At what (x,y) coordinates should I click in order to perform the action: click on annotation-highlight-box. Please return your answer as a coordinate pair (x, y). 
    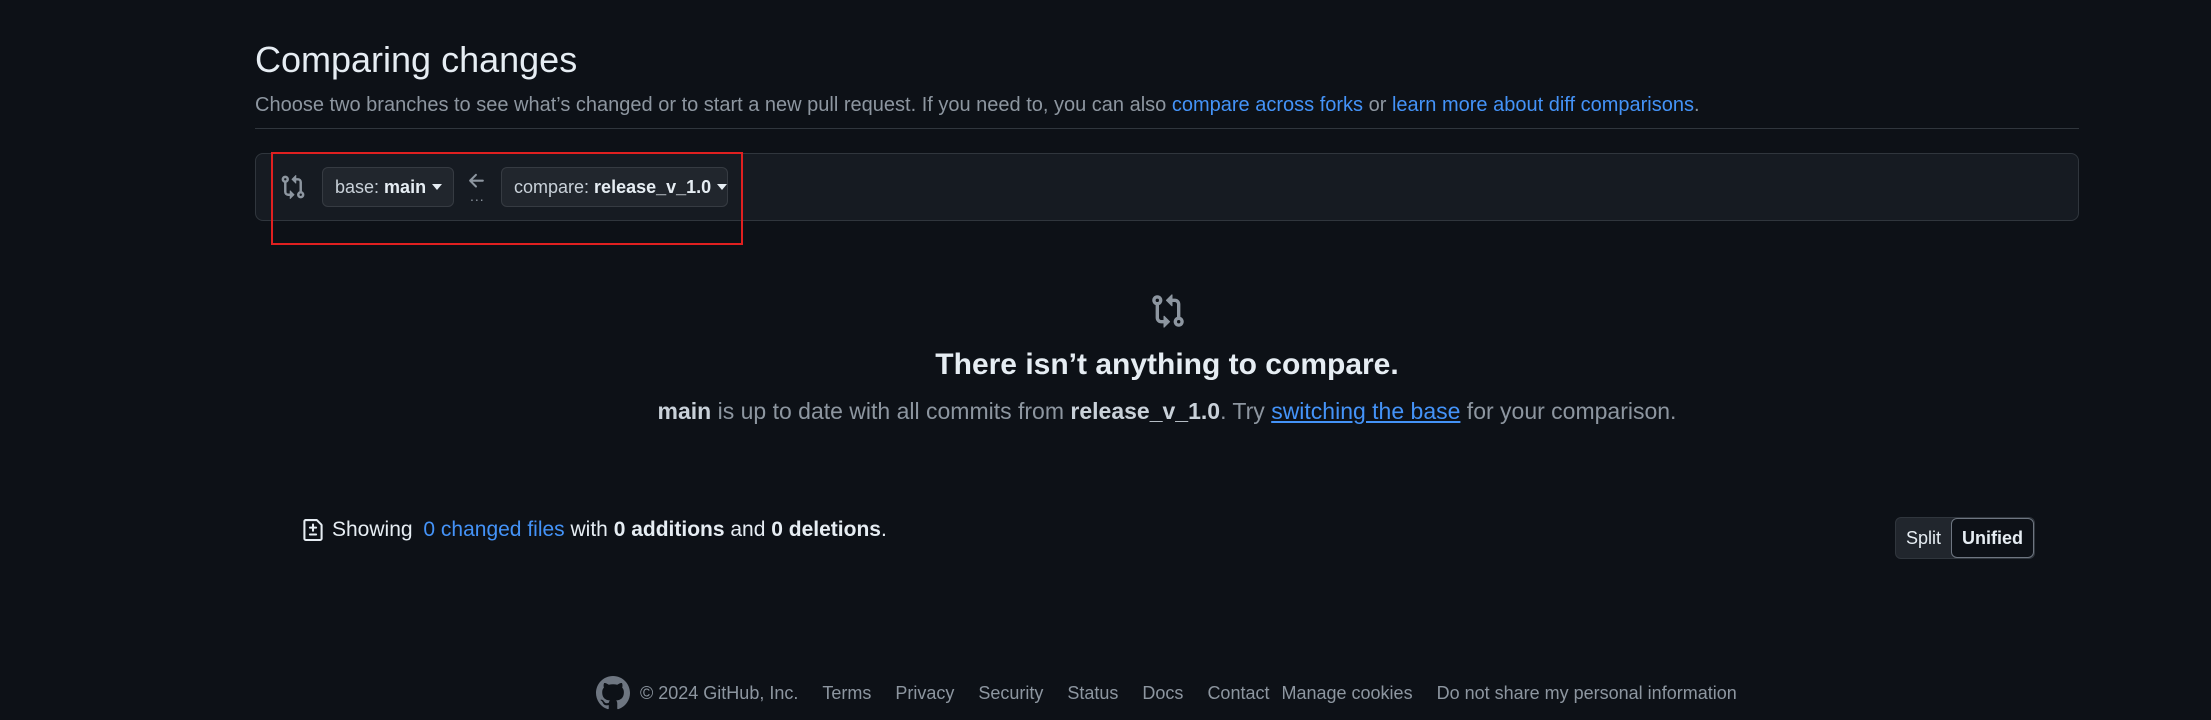
    Looking at the image, I should click on (507, 198).